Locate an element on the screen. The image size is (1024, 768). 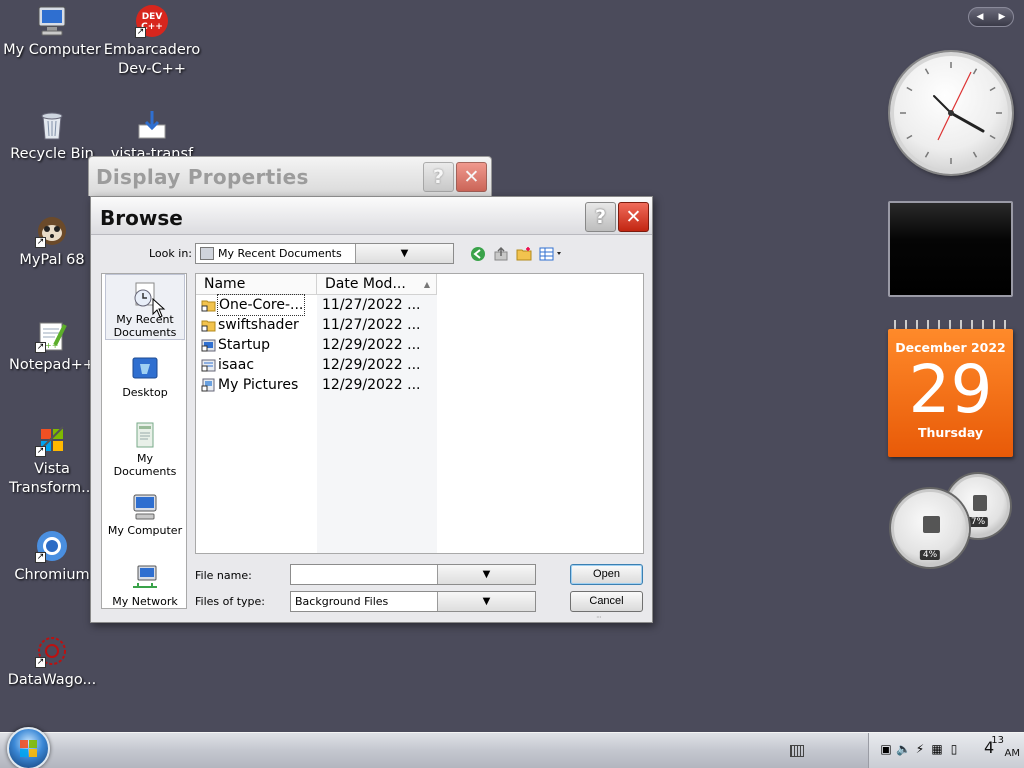
back-icon is located at coordinates (478, 254).